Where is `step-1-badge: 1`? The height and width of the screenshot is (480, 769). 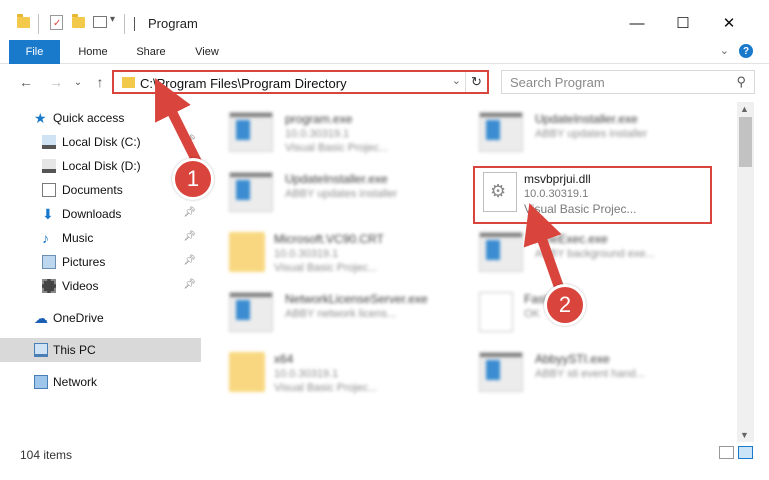 step-1-badge: 1 is located at coordinates (193, 179).